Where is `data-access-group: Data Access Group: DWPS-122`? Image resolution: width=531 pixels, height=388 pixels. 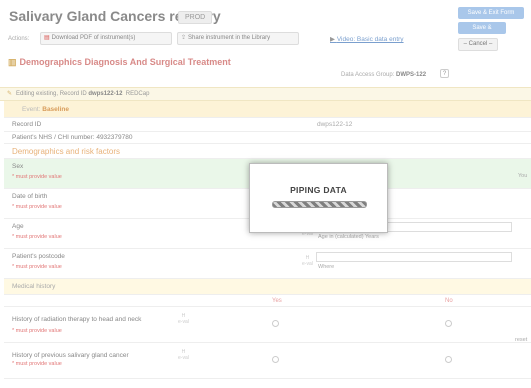 data-access-group: Data Access Group: DWPS-122 is located at coordinates (383, 75).